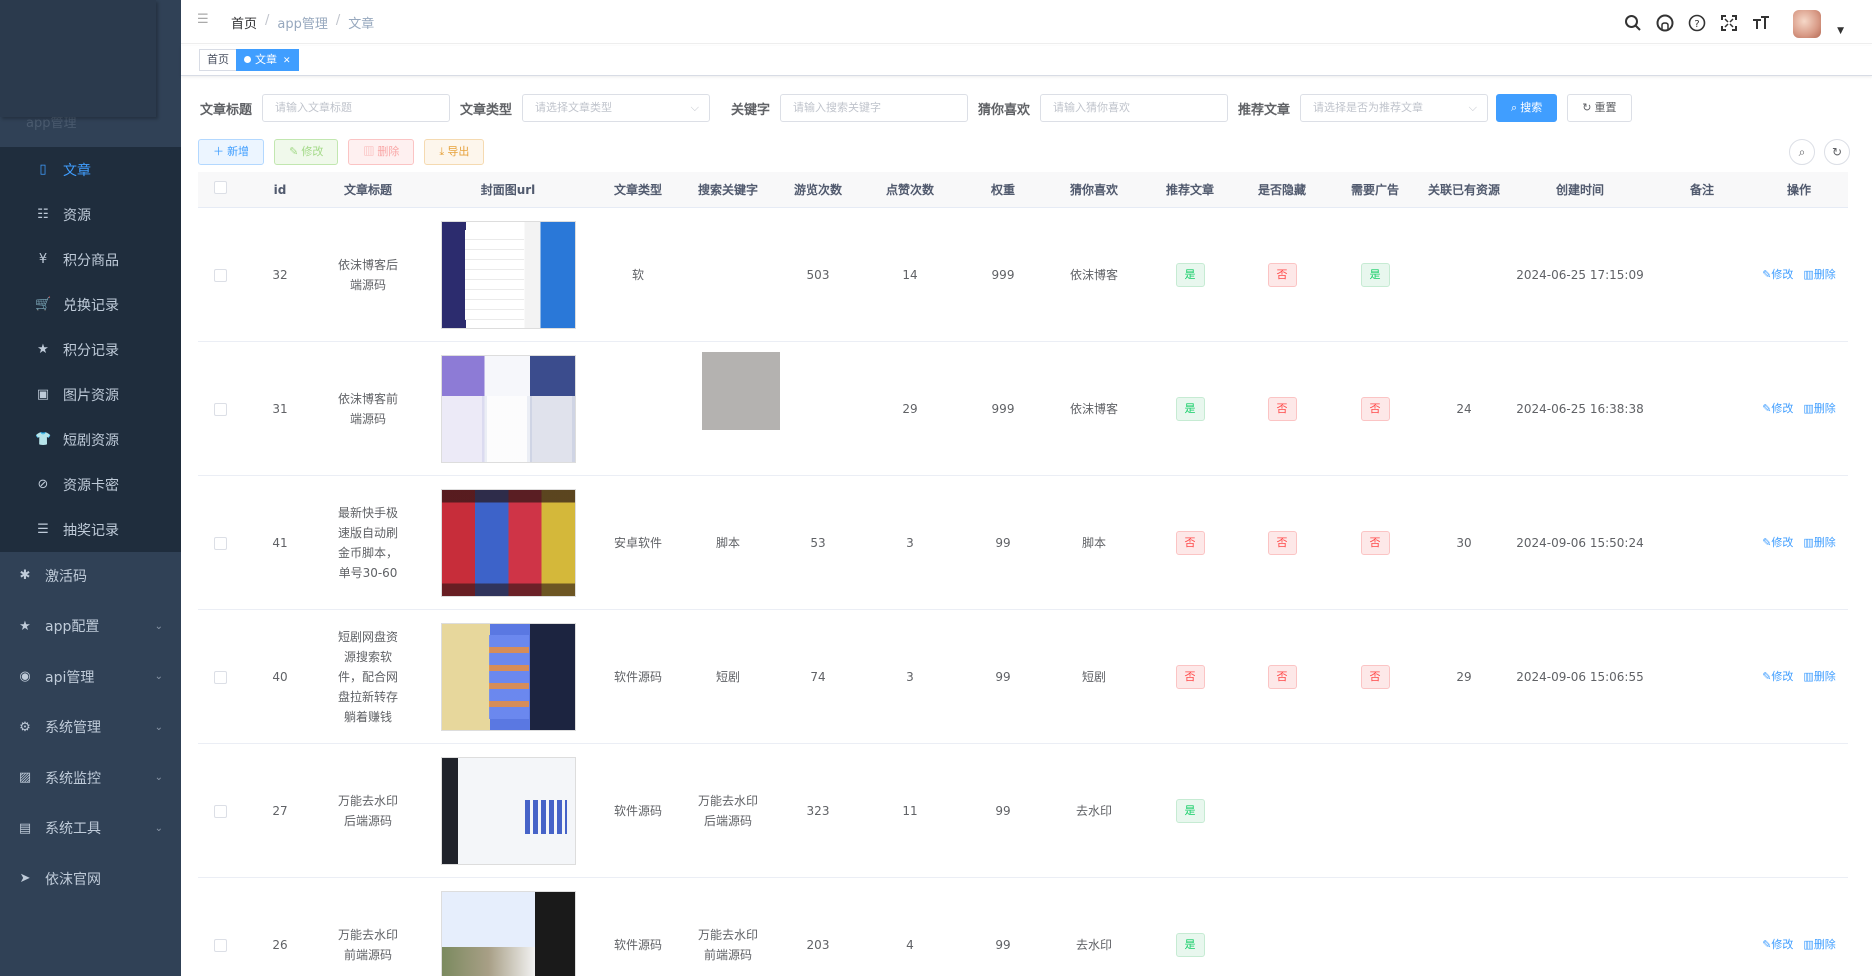 This screenshot has width=1872, height=976. Describe the element at coordinates (90, 529) in the screenshot. I see `sidebar-item-8: ☰ 抽奖记录` at that location.